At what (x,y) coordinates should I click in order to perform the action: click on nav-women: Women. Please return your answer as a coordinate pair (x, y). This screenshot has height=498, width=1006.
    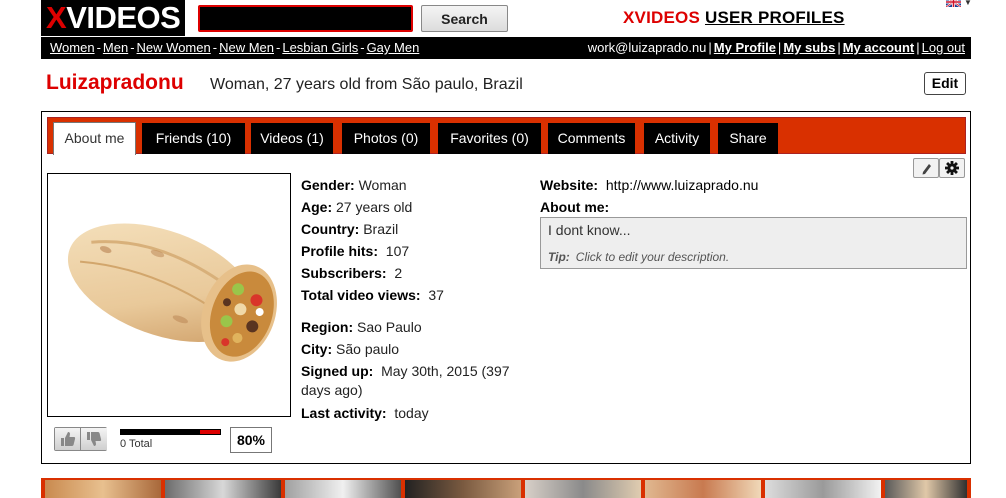
    Looking at the image, I should click on (72, 47).